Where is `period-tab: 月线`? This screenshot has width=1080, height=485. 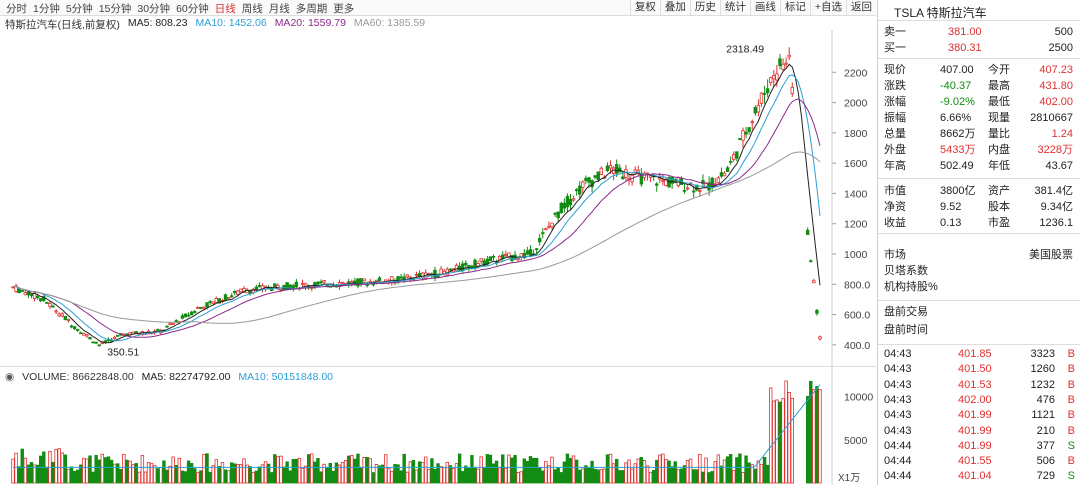
period-tab: 月线 is located at coordinates (279, 8).